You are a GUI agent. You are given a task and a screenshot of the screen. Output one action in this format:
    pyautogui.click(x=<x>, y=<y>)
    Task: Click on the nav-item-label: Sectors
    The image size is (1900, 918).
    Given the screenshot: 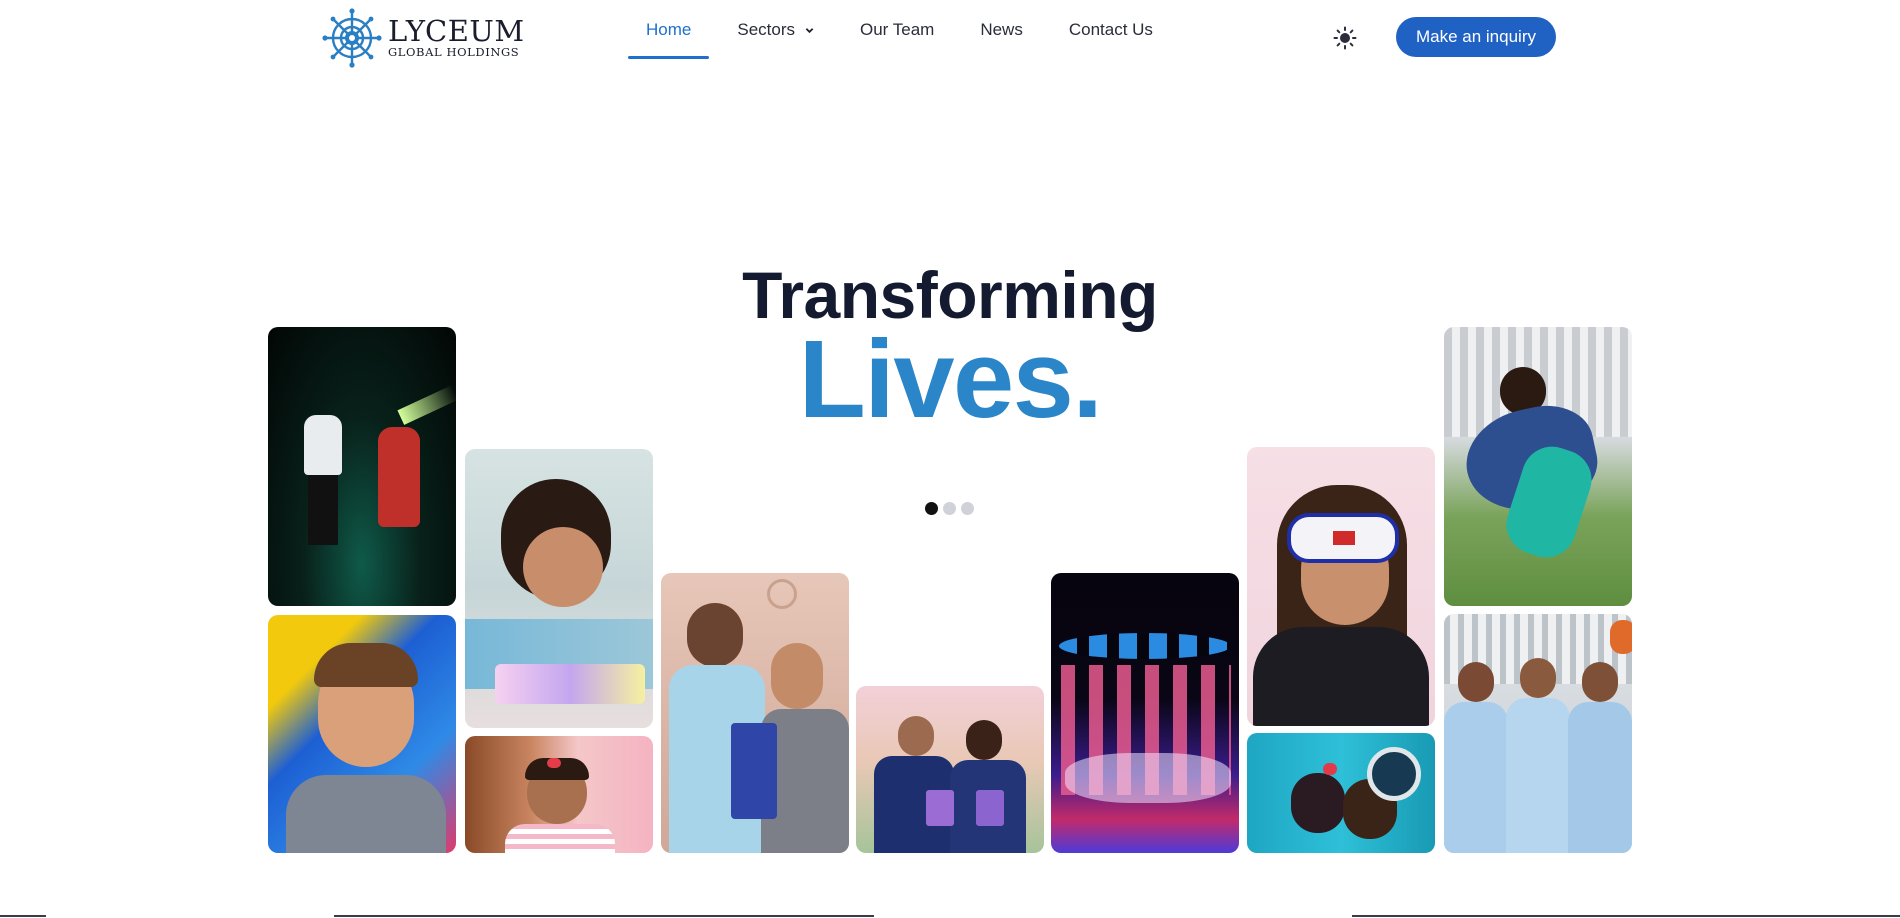 What is the action you would take?
    pyautogui.click(x=766, y=29)
    